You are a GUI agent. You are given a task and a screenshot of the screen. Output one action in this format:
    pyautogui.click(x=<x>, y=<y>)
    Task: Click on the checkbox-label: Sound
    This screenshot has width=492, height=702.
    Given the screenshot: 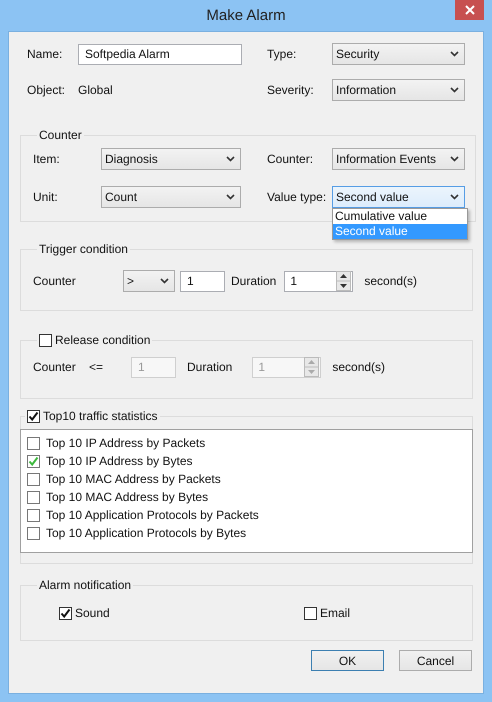 What is the action you would take?
    pyautogui.click(x=92, y=613)
    